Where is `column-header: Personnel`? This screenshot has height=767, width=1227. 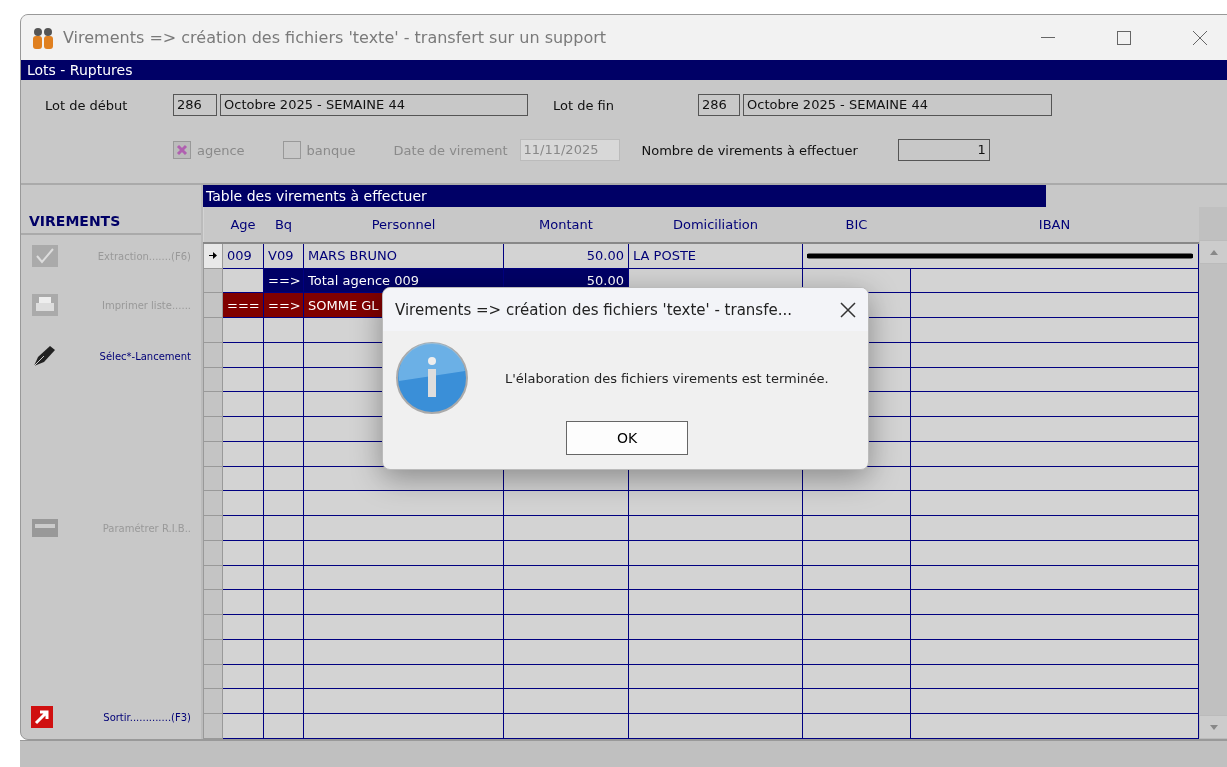
column-header: Personnel is located at coordinates (403, 225).